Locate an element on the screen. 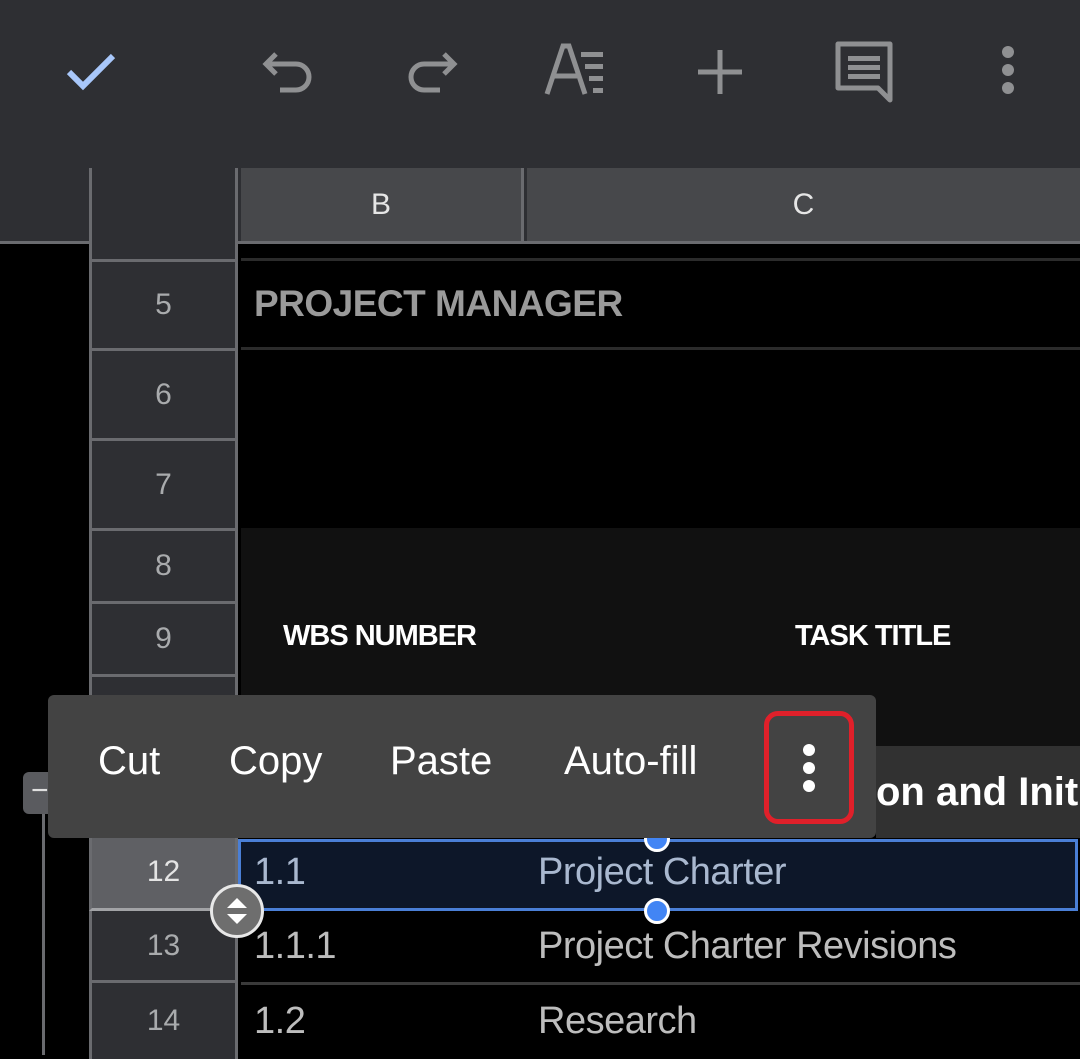 Image resolution: width=1080 pixels, height=1059 pixels. row-header-9: 9 is located at coordinates (163, 640).